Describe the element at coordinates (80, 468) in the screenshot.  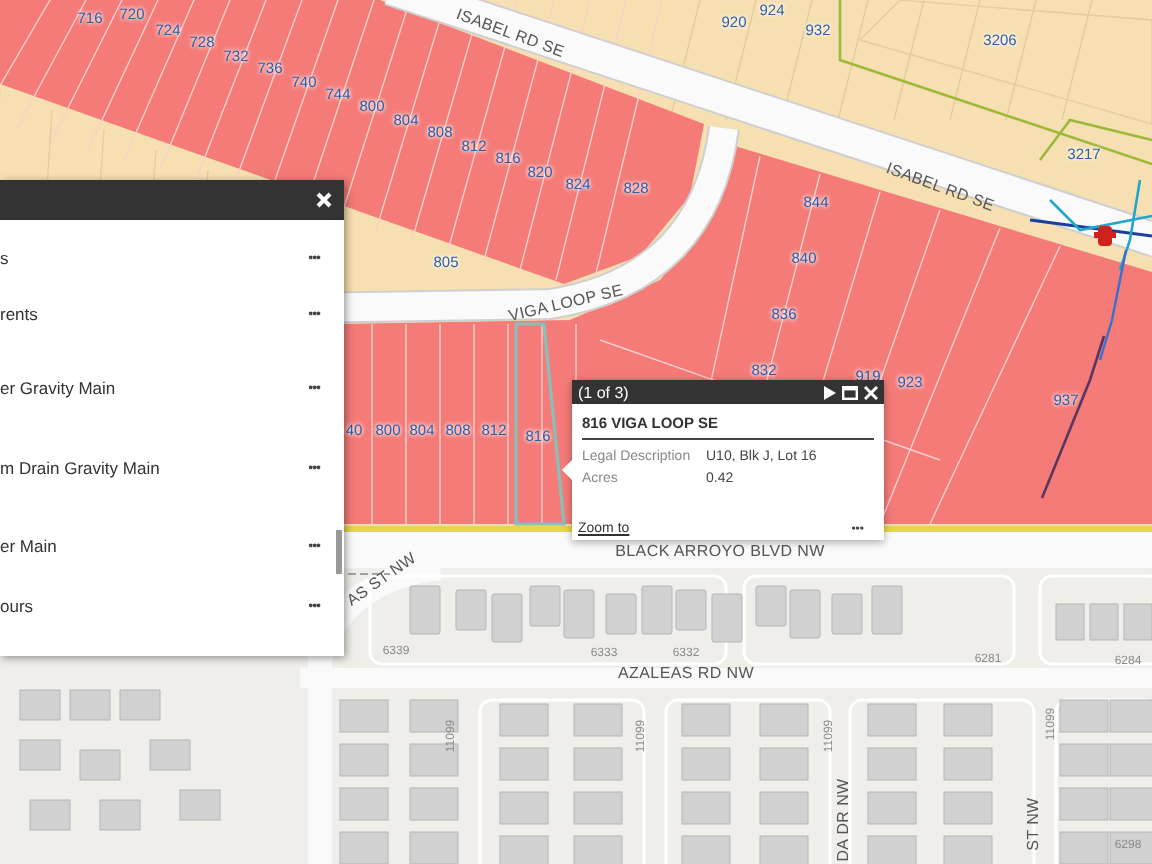
I see `layer-name: m Drain Gravity Main` at that location.